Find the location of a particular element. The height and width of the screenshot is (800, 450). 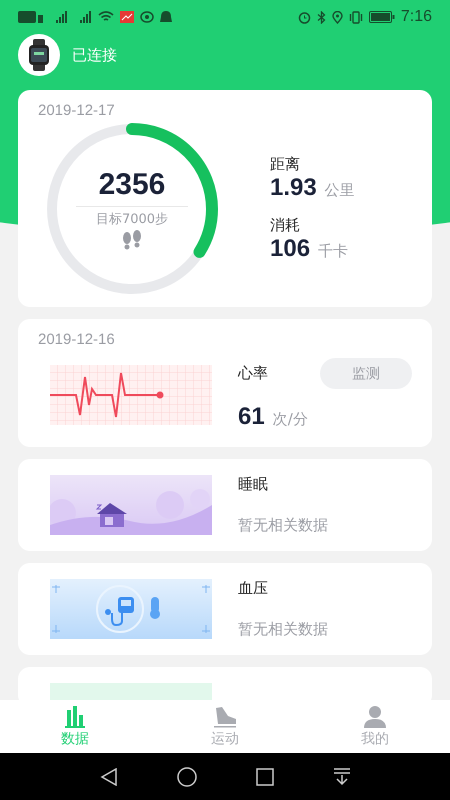

notification-pulldown-button is located at coordinates (341, 777).